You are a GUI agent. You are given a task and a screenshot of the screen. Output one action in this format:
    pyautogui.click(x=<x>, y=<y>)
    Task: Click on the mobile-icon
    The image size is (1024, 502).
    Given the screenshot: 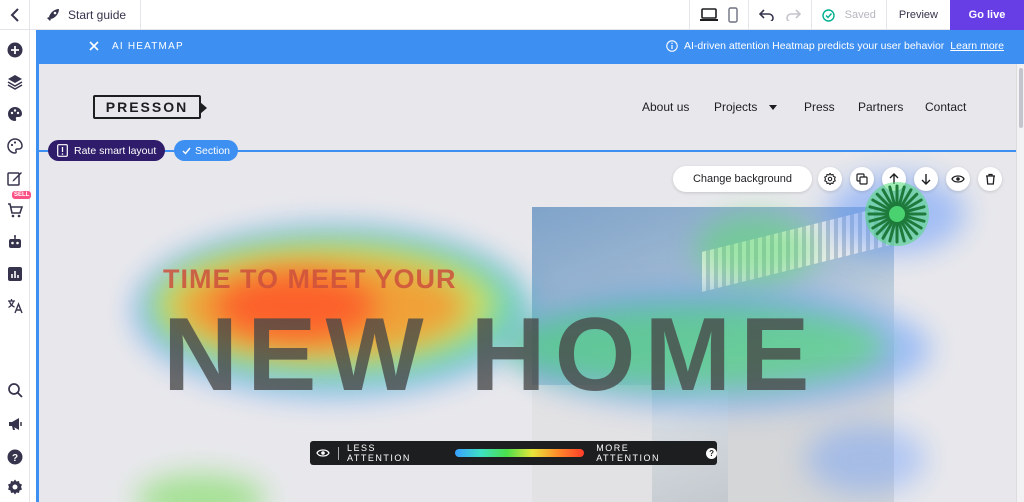 What is the action you would take?
    pyautogui.click(x=732, y=15)
    